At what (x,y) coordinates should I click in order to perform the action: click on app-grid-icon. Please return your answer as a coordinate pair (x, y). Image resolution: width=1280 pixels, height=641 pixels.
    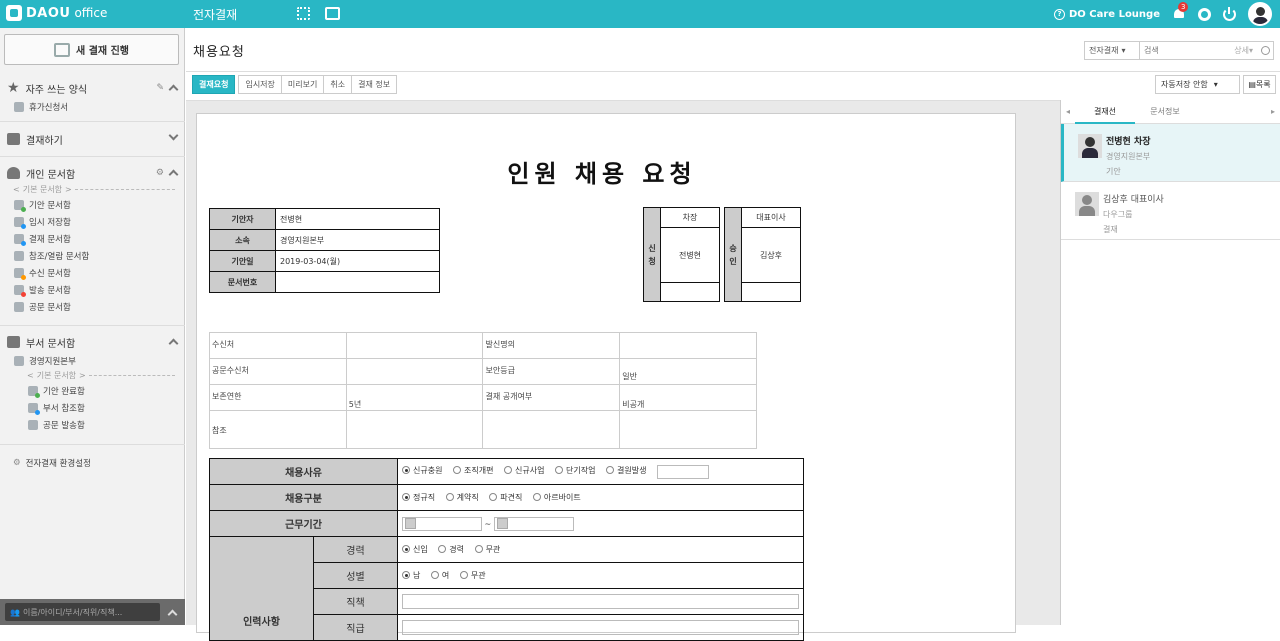
    Looking at the image, I should click on (303, 13).